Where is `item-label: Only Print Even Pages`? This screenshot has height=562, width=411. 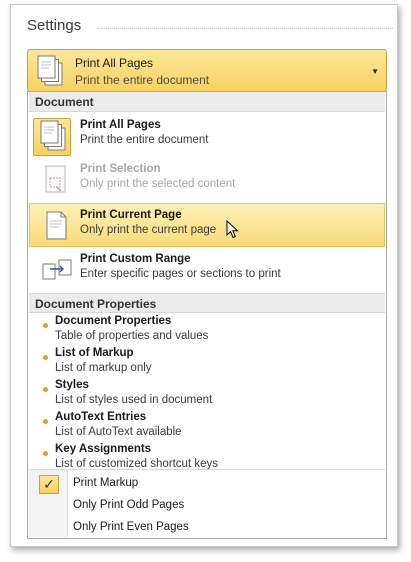 item-label: Only Print Even Pages is located at coordinates (131, 527).